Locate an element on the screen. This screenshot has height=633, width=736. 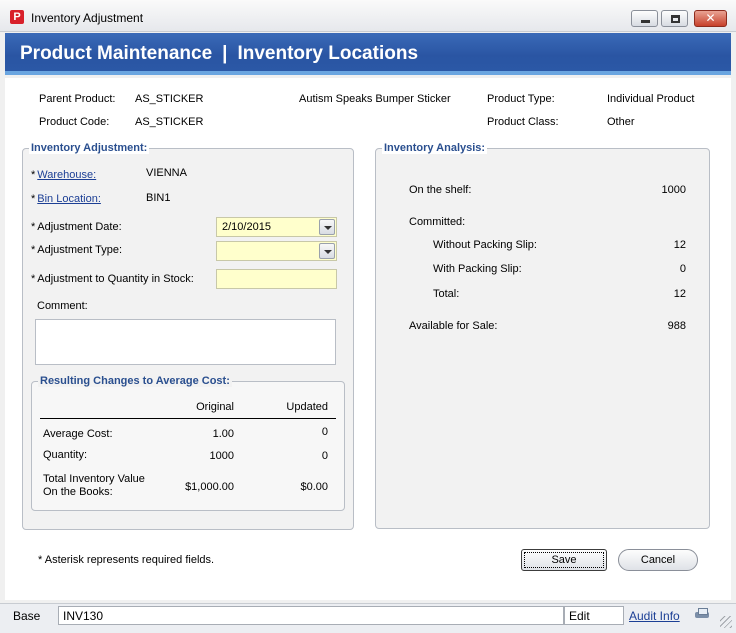
close-icon: ✕ is located at coordinates (710, 18).